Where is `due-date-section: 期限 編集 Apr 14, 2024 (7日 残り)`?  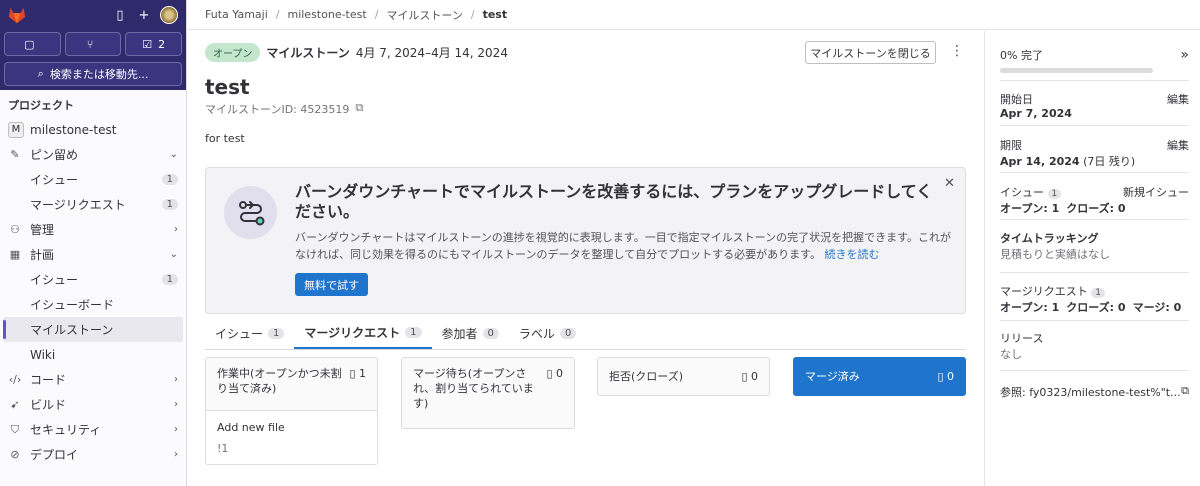
due-date-section: 期限 編集 Apr 14, 2024 (7日 残り) is located at coordinates (1094, 152).